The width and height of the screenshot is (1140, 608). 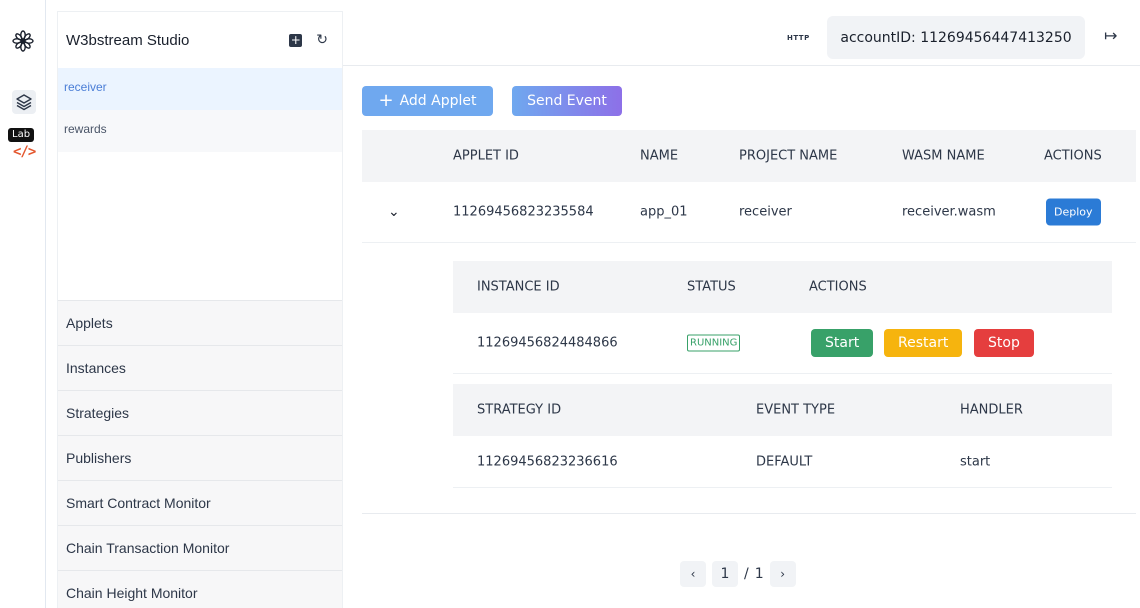 What do you see at coordinates (725, 574) in the screenshot?
I see `current-page: 1` at bounding box center [725, 574].